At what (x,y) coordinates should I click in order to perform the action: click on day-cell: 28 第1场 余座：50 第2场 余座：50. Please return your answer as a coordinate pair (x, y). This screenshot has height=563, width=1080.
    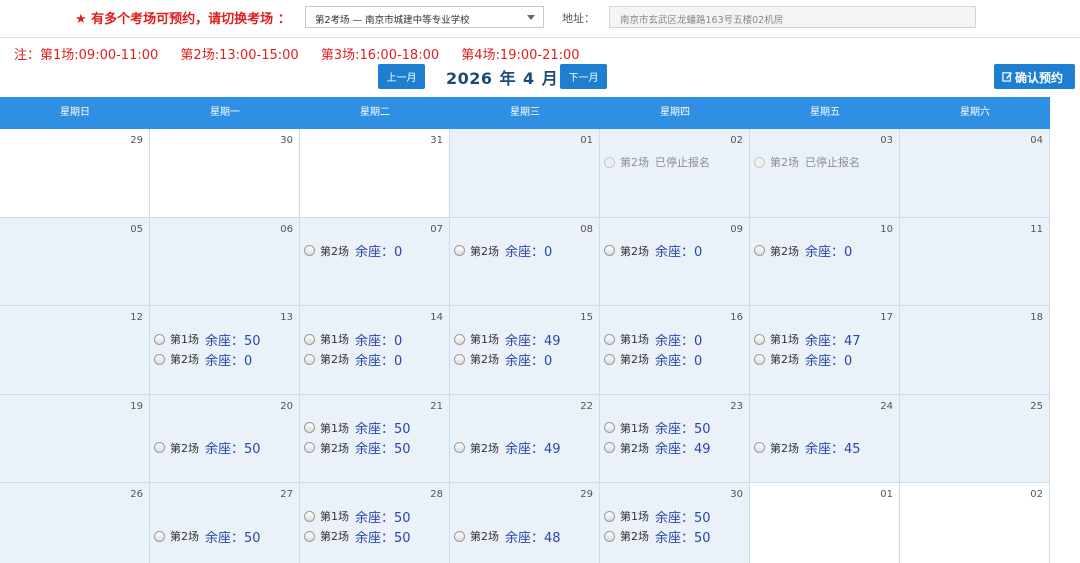
    Looking at the image, I should click on (375, 523).